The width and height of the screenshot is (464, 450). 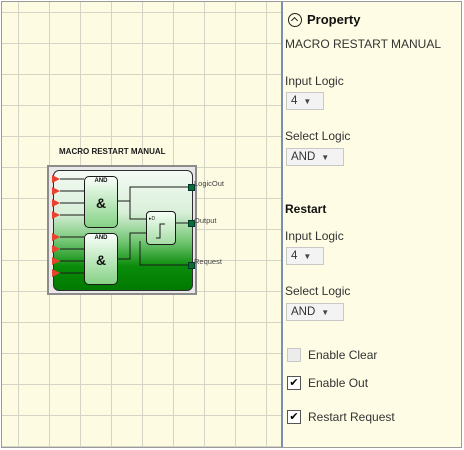 What do you see at coordinates (351, 417) in the screenshot?
I see `restart-request-label: Restart Request` at bounding box center [351, 417].